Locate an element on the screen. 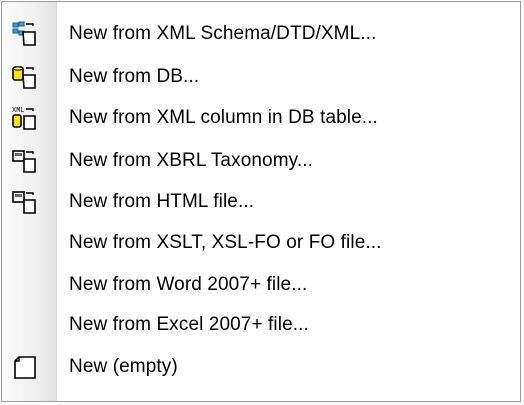 The height and width of the screenshot is (405, 524). xml-db-column-icon: XML is located at coordinates (25, 118).